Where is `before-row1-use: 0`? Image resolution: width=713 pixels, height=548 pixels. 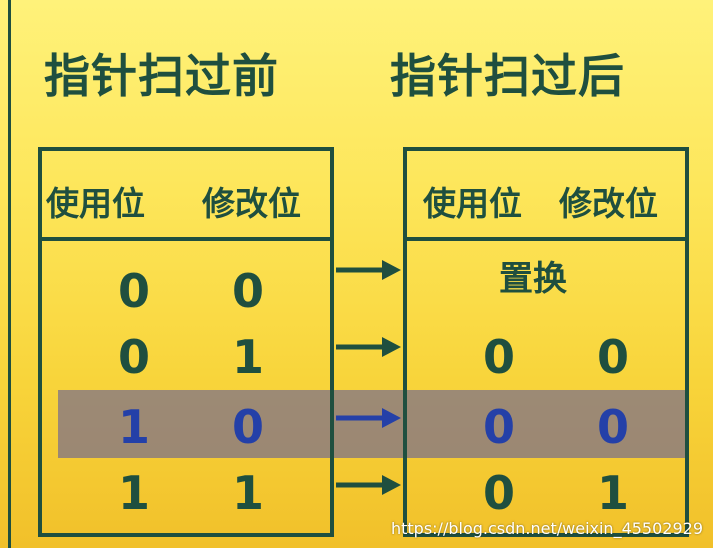 before-row1-use: 0 is located at coordinates (133, 291).